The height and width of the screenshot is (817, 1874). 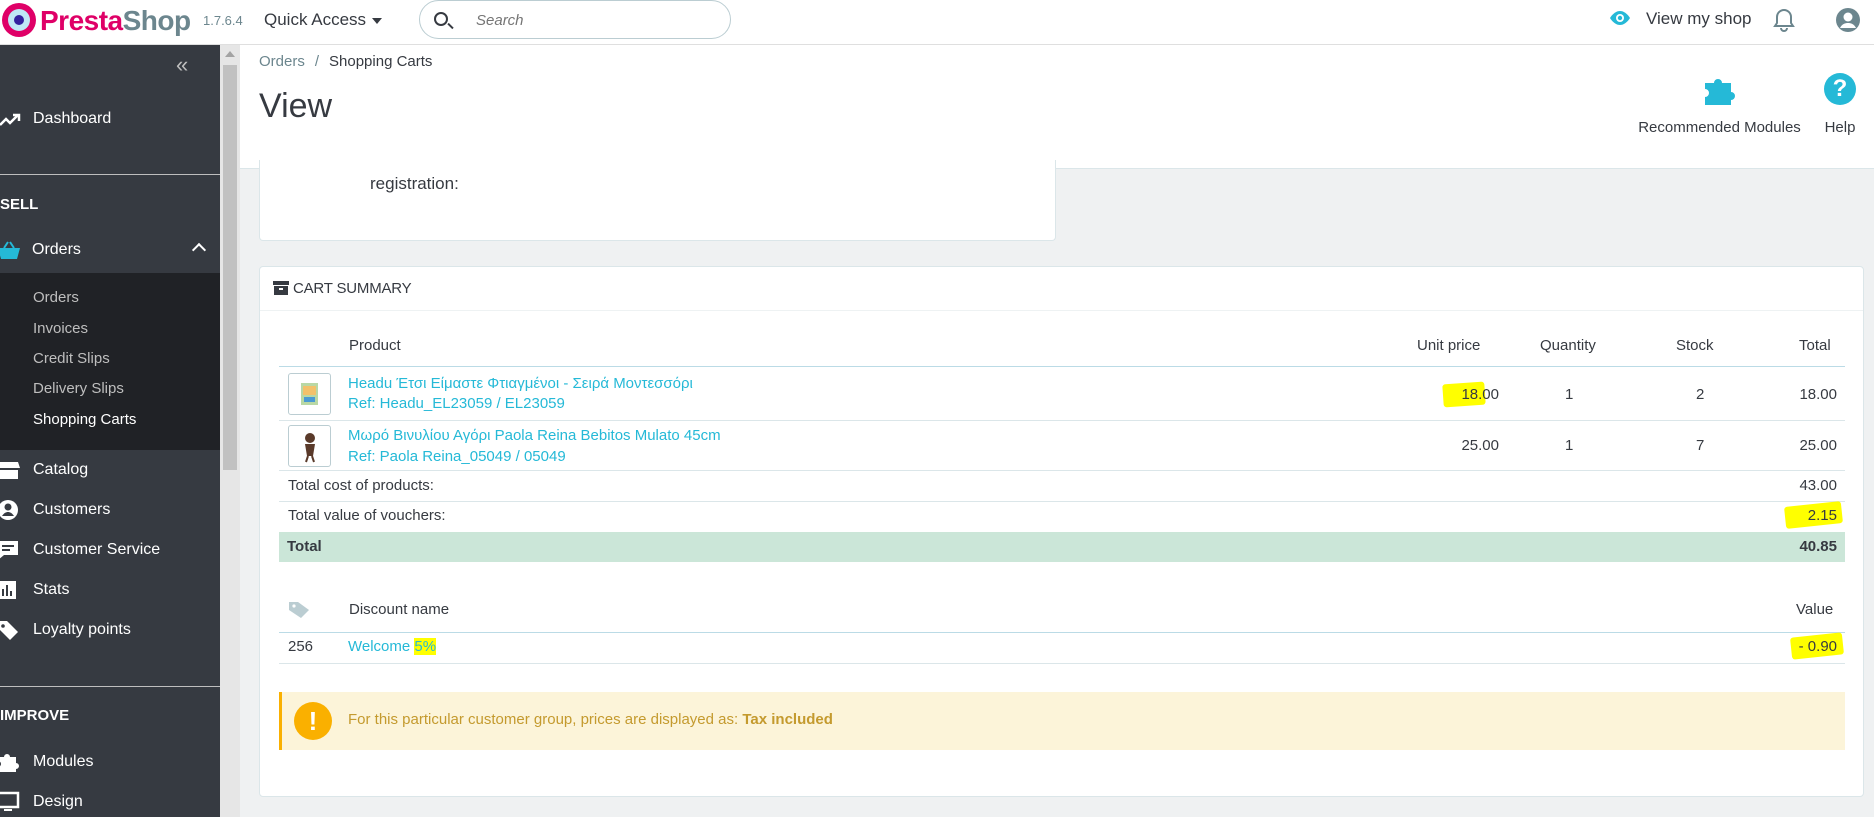 I want to click on search-box, so click(x=575, y=19).